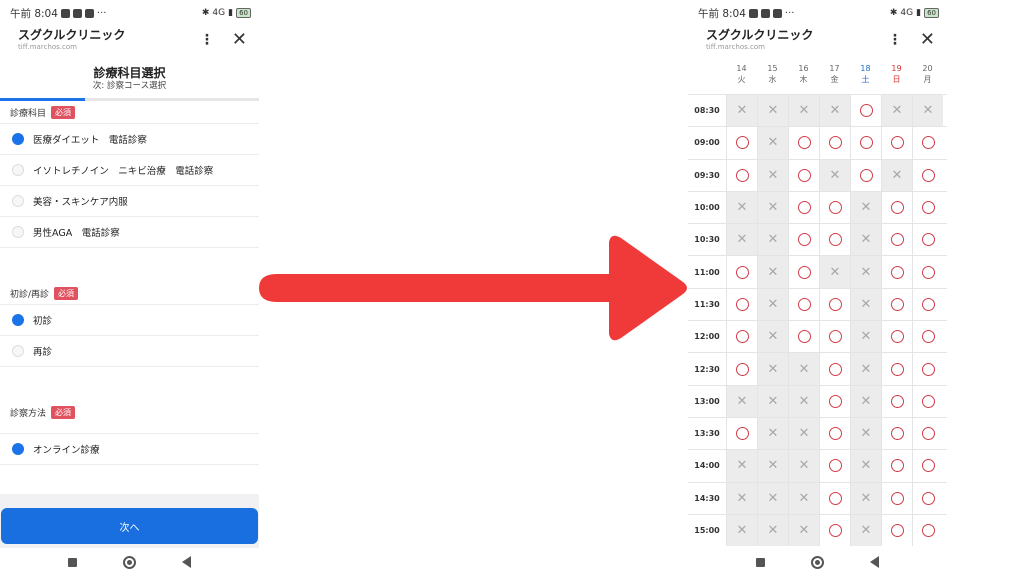 This screenshot has height=576, width=1024. I want to click on time-slot-row: 11:00 ✕ ✕ ✕, so click(817, 271).